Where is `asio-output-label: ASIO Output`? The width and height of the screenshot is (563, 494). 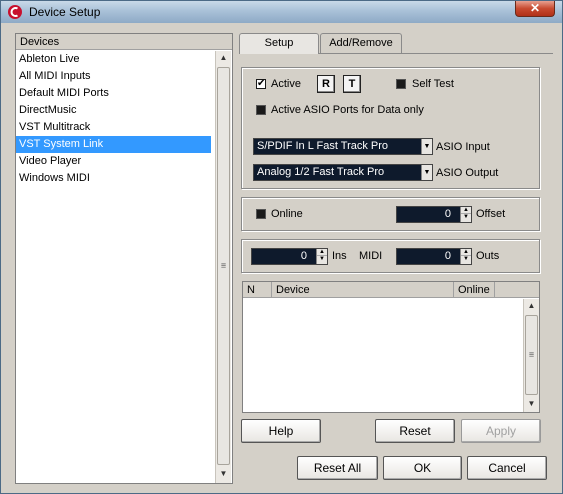
asio-output-label: ASIO Output is located at coordinates (467, 173).